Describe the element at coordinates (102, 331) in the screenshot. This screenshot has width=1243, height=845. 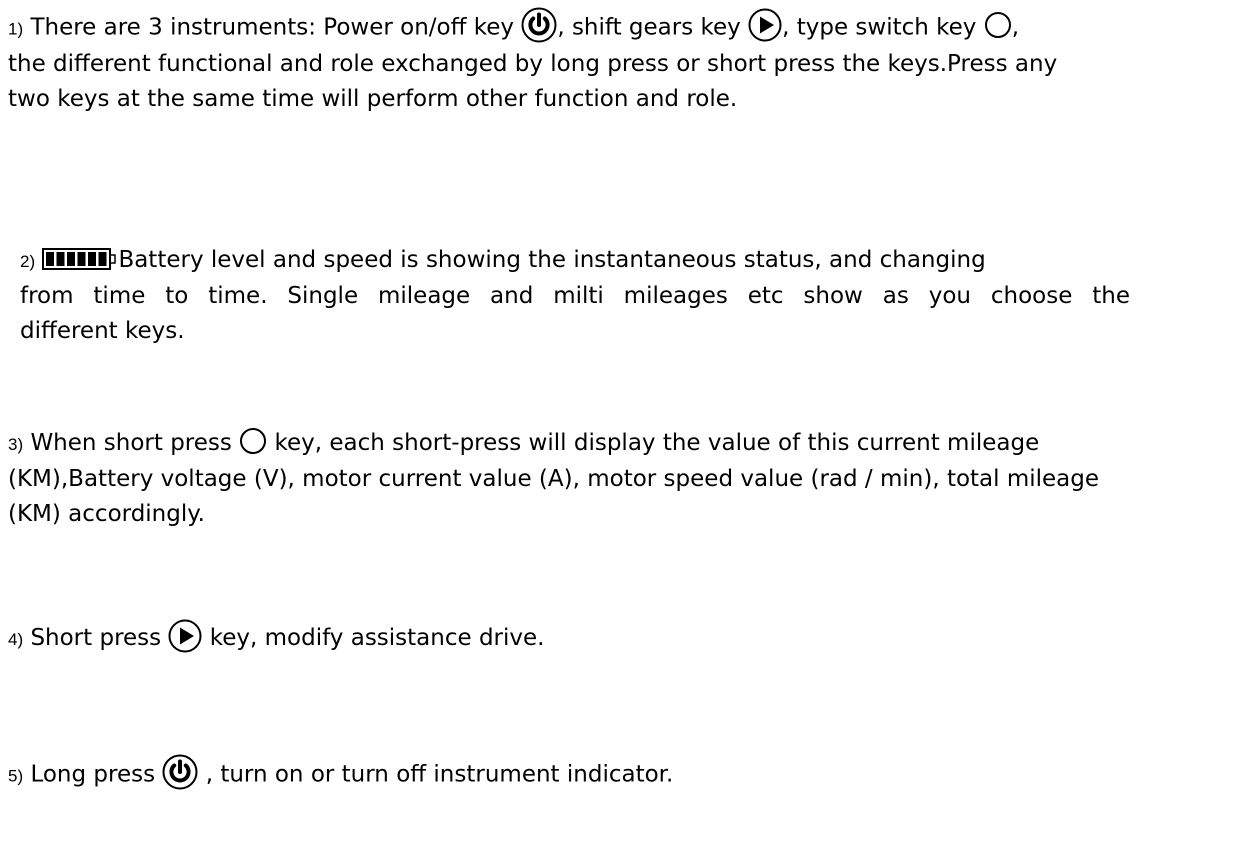
I see `item-2-line-3: different keys.` at that location.